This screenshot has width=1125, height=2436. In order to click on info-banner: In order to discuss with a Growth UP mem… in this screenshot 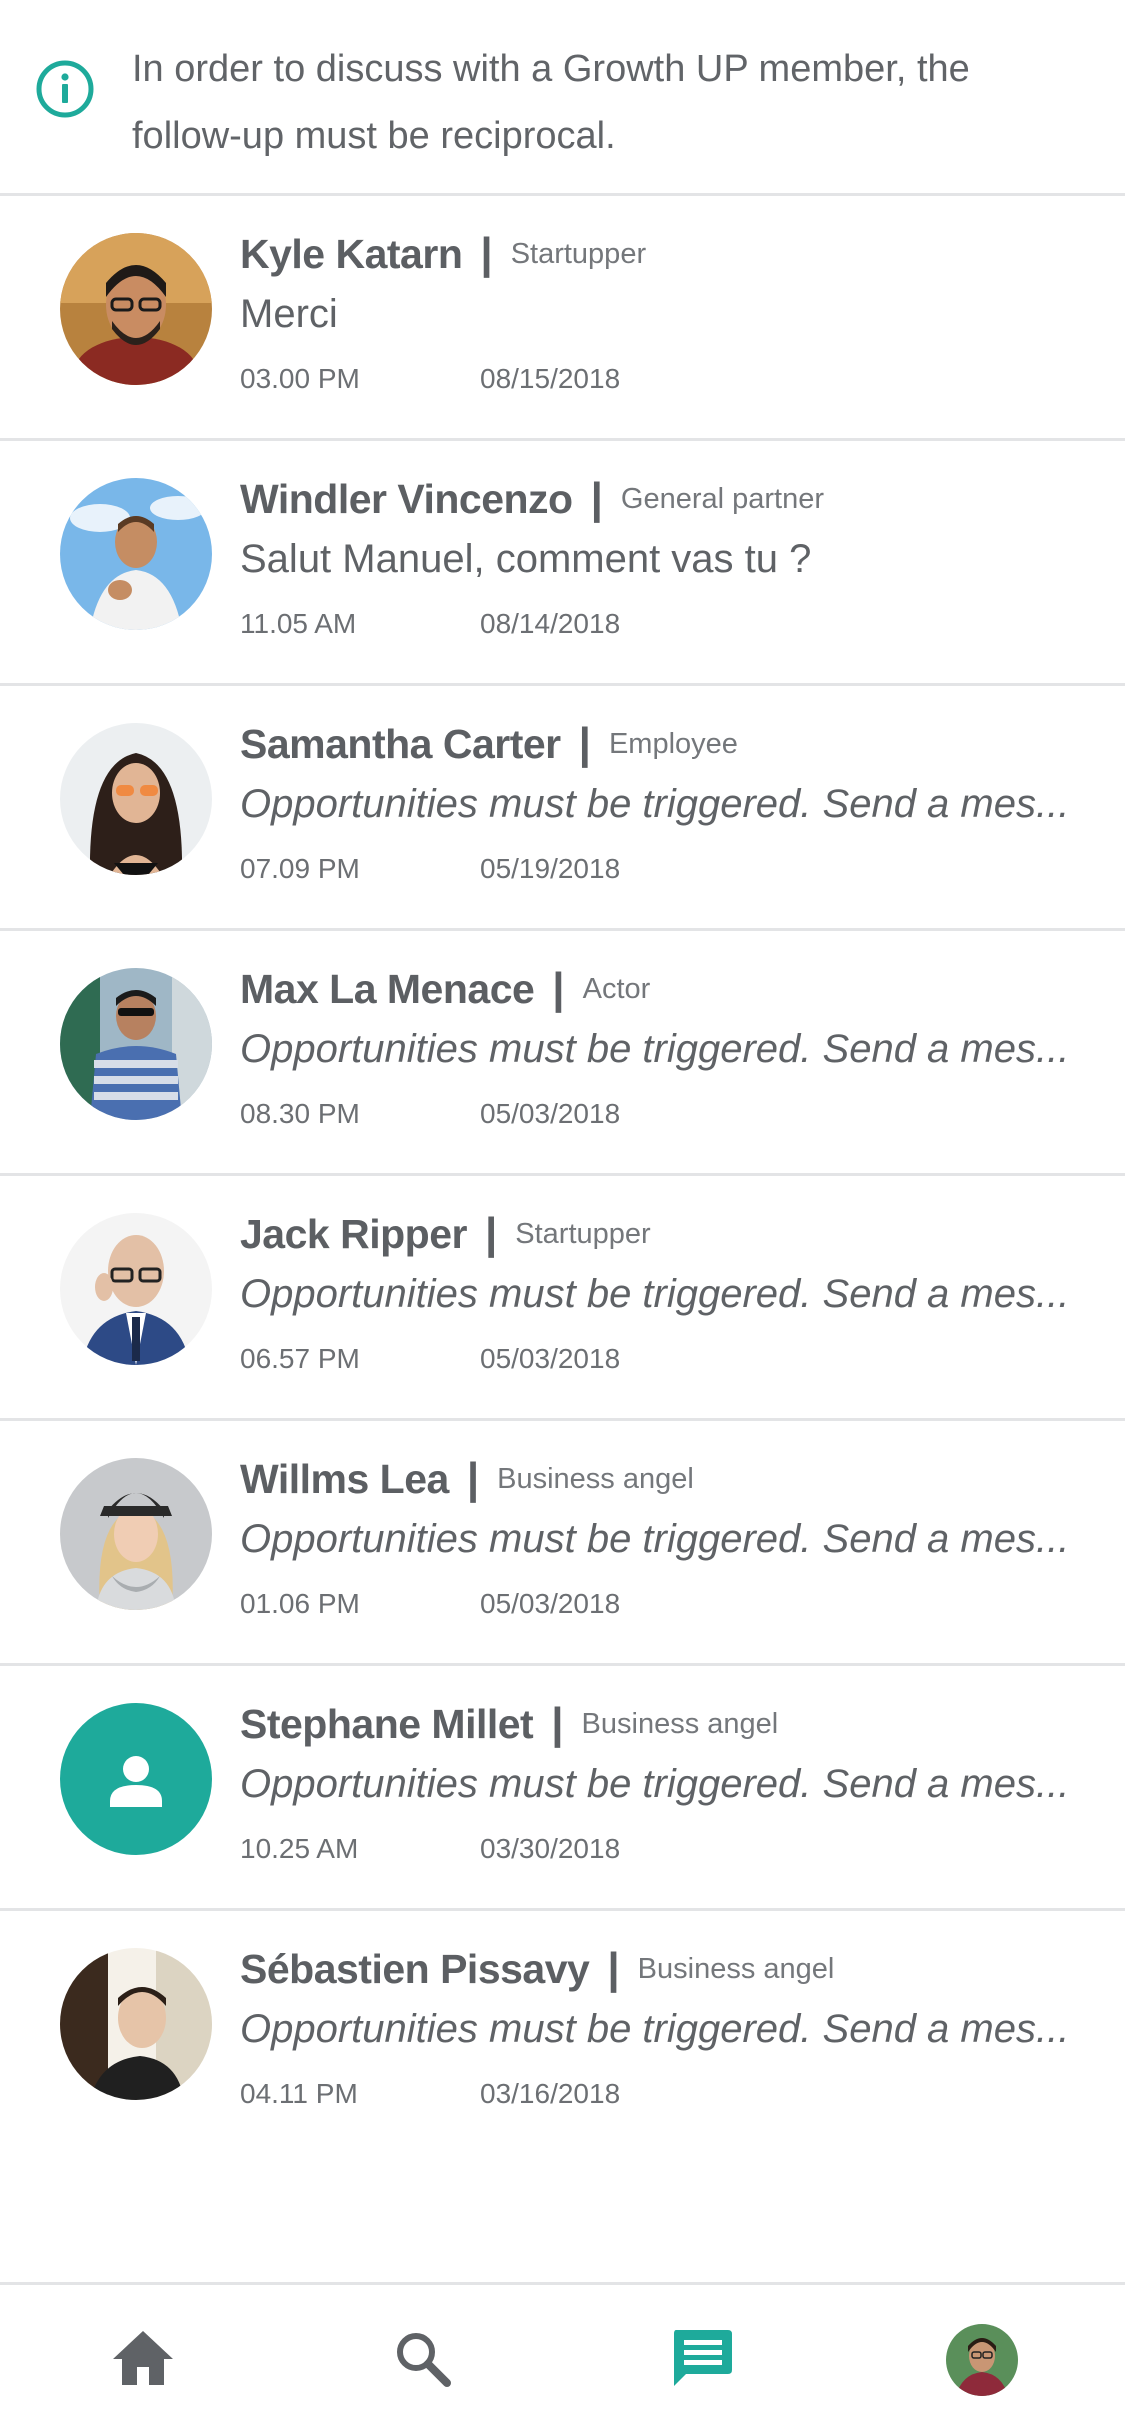, I will do `click(562, 98)`.